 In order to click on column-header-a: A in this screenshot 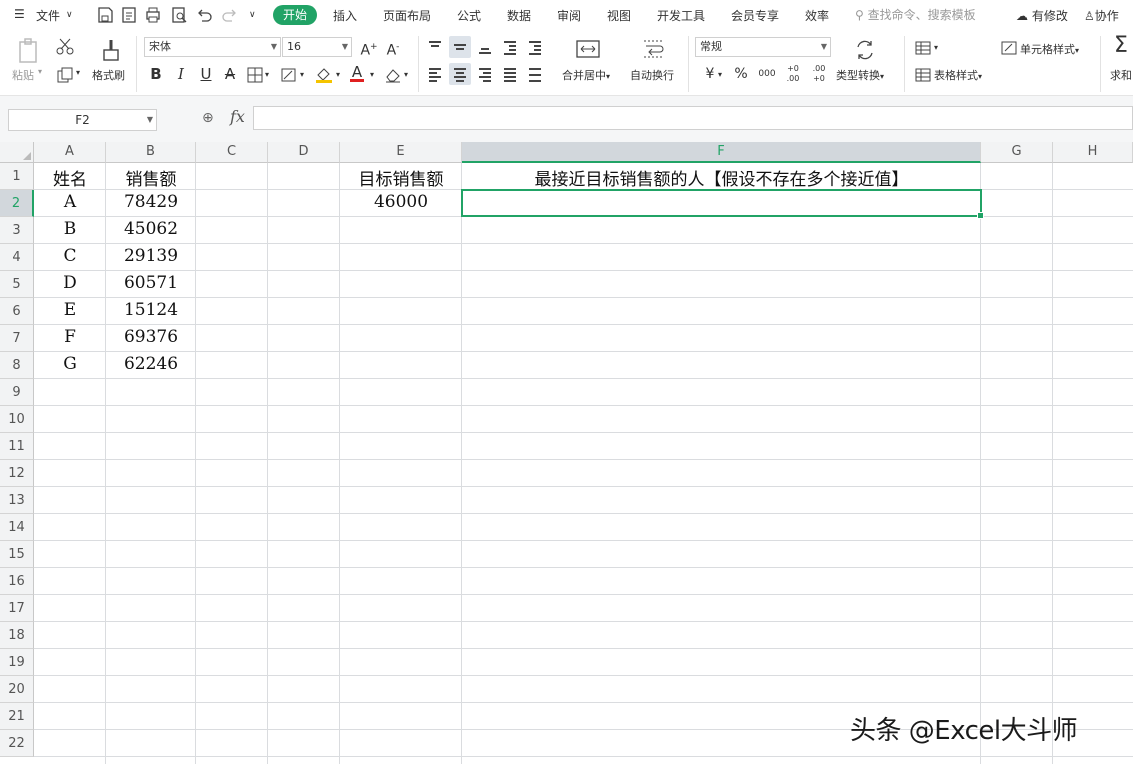, I will do `click(70, 152)`.